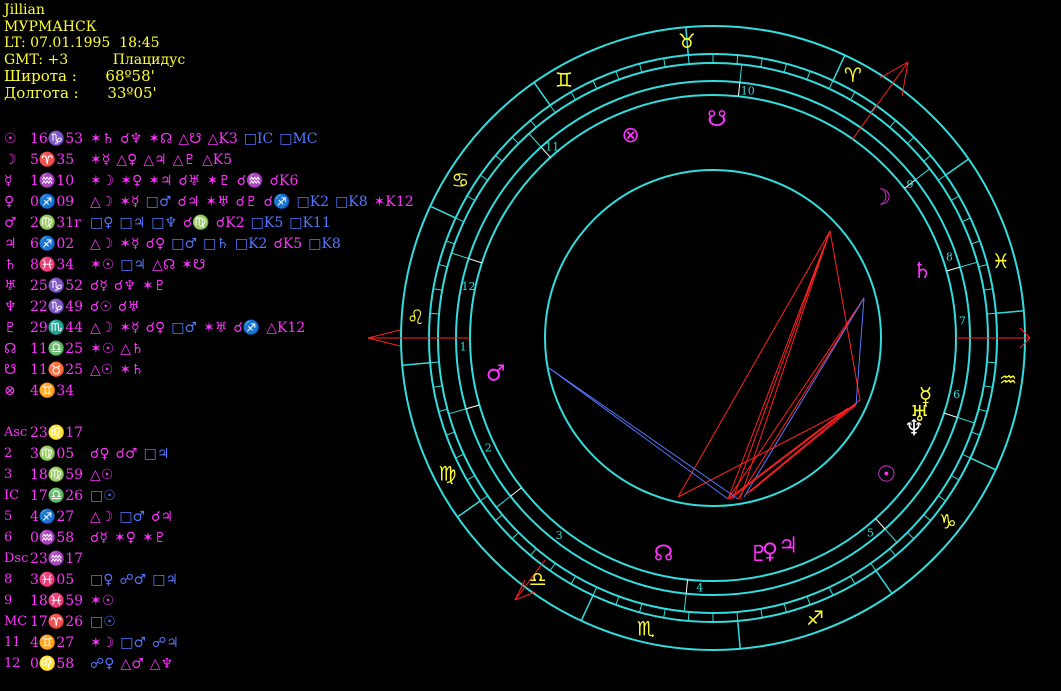 The width and height of the screenshot is (1061, 691). What do you see at coordinates (717, 119) in the screenshot?
I see `planet-glyph-icon: ☋` at bounding box center [717, 119].